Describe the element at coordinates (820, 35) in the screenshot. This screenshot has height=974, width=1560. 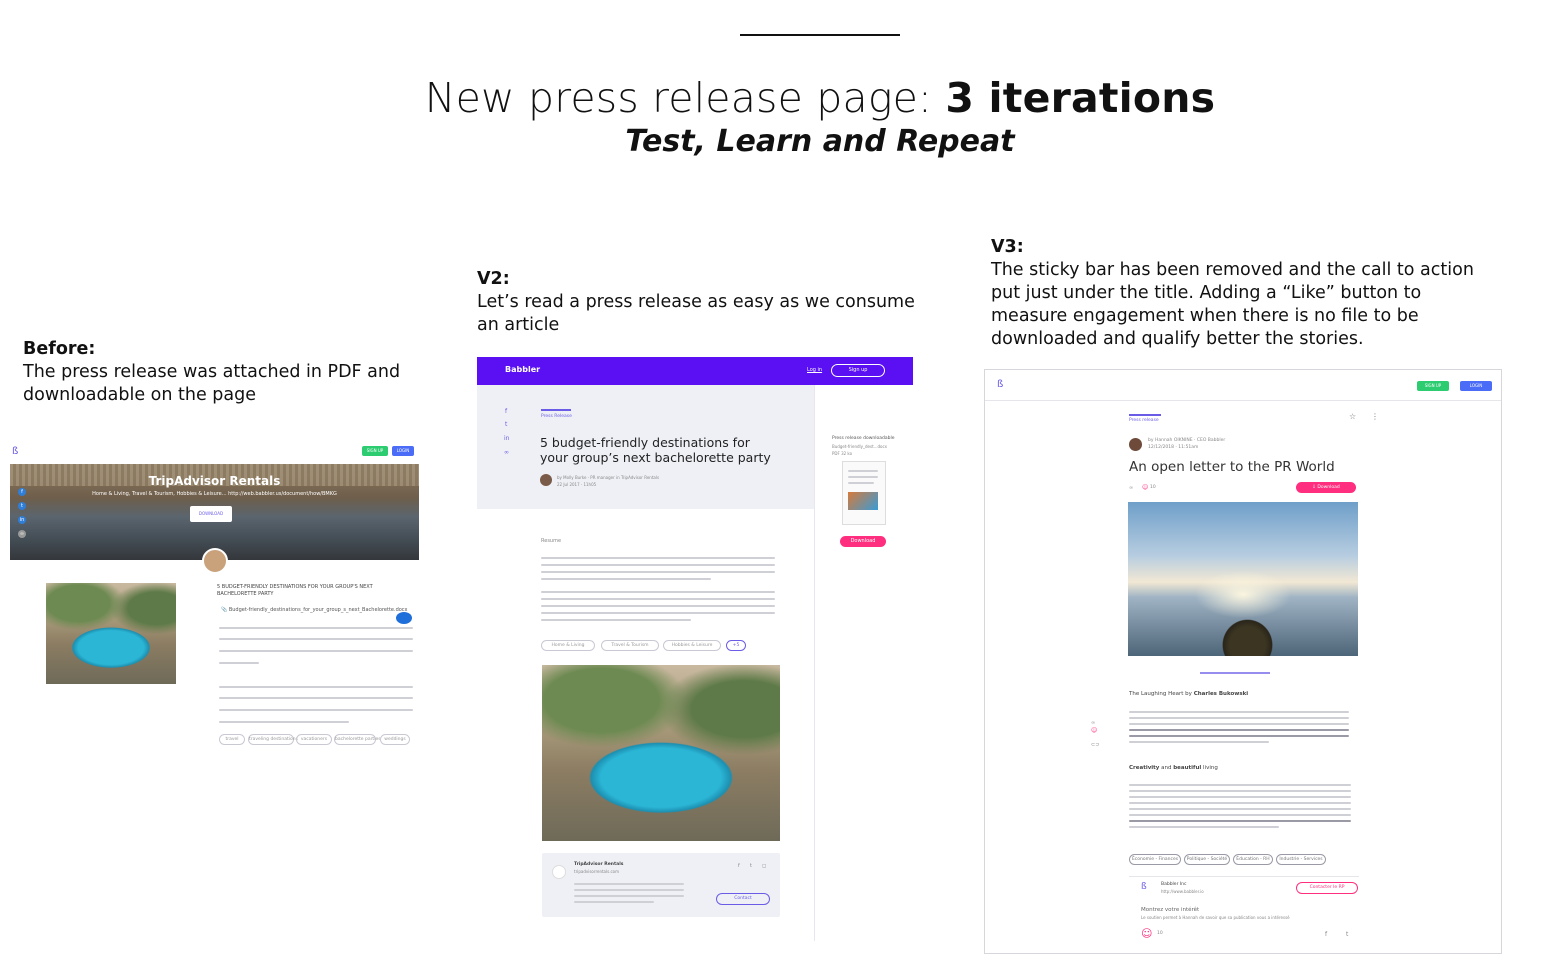
I see `title-rule` at that location.